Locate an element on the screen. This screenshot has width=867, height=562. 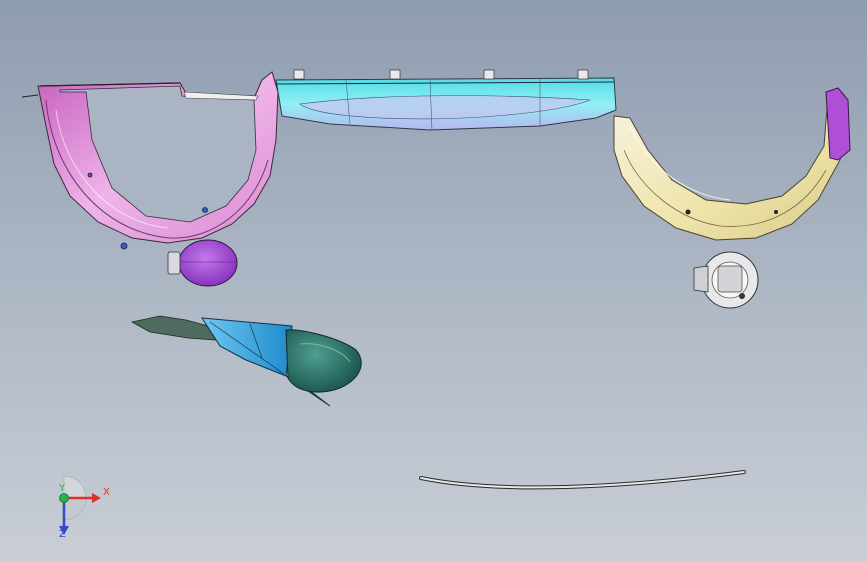
bumper-trim-strip is located at coordinates (582, 480).